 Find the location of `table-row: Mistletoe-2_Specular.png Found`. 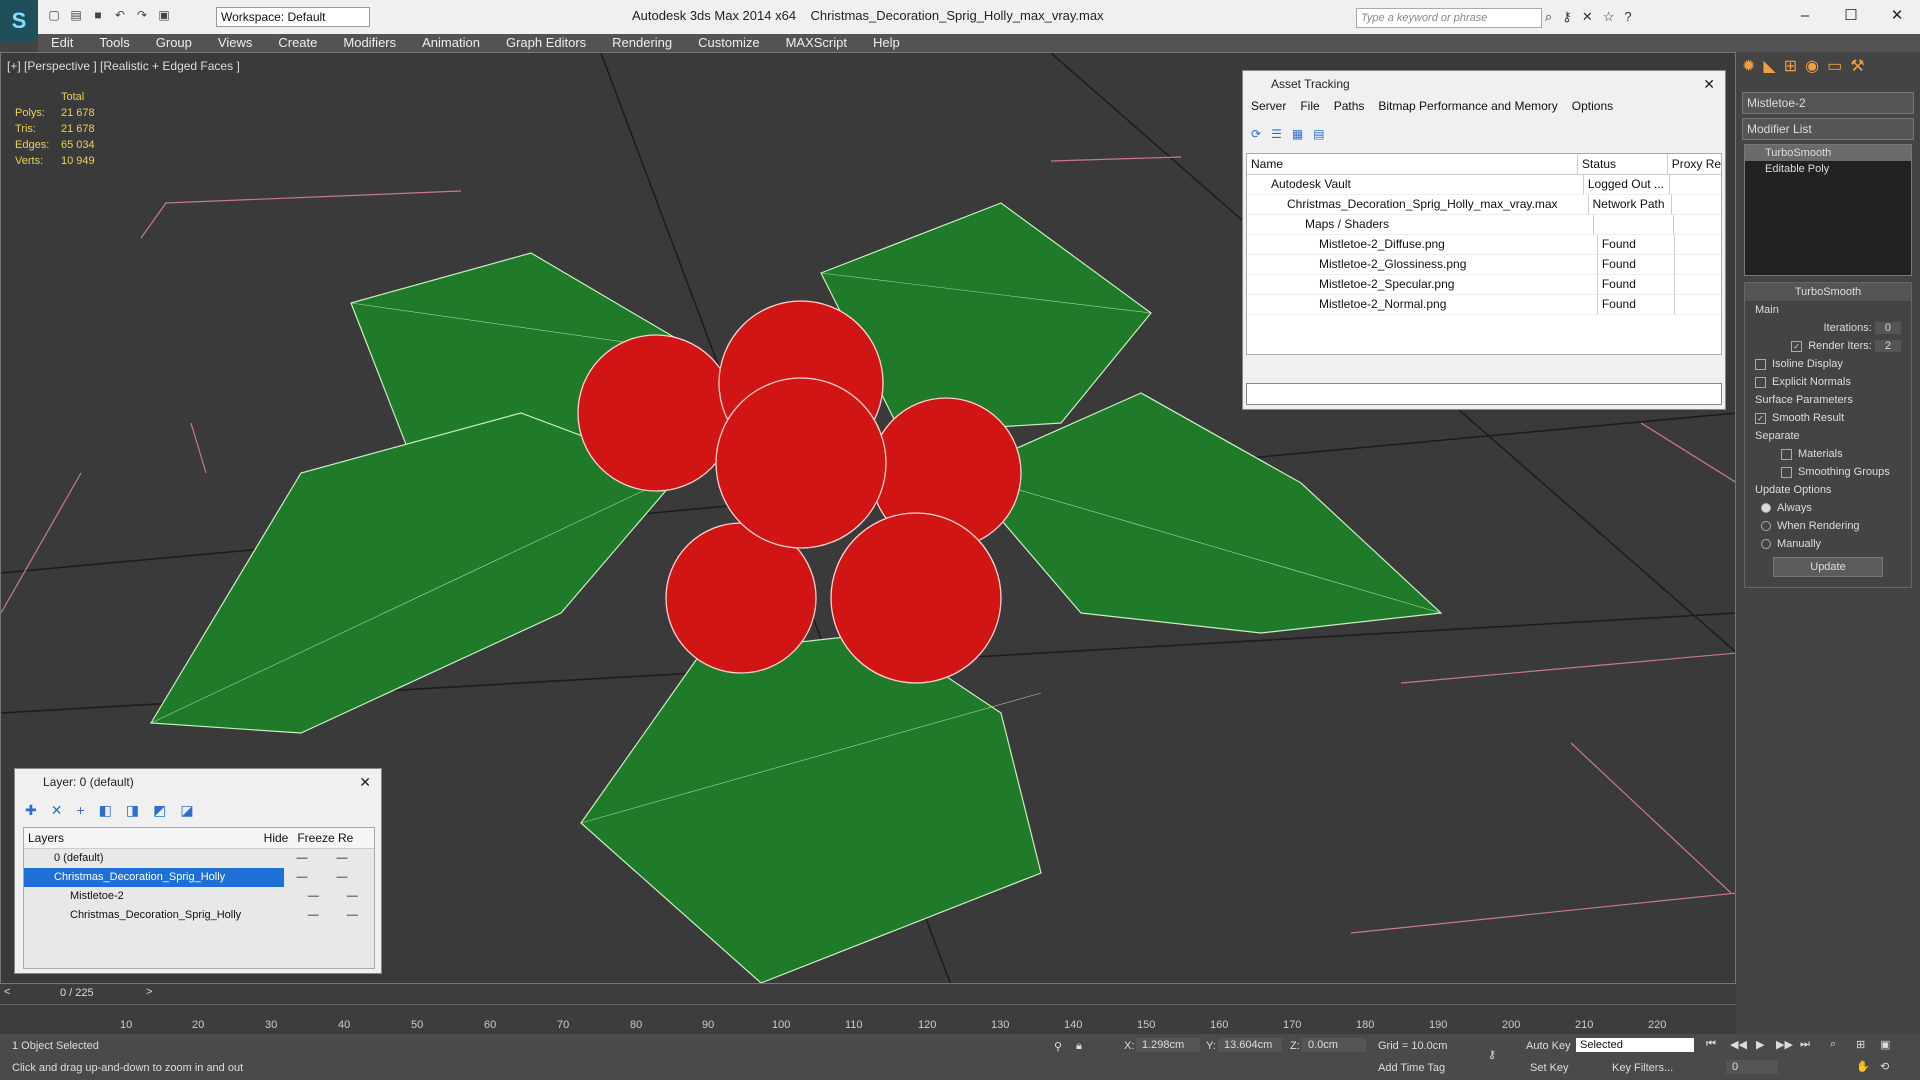

table-row: Mistletoe-2_Specular.png Found is located at coordinates (1484, 285).